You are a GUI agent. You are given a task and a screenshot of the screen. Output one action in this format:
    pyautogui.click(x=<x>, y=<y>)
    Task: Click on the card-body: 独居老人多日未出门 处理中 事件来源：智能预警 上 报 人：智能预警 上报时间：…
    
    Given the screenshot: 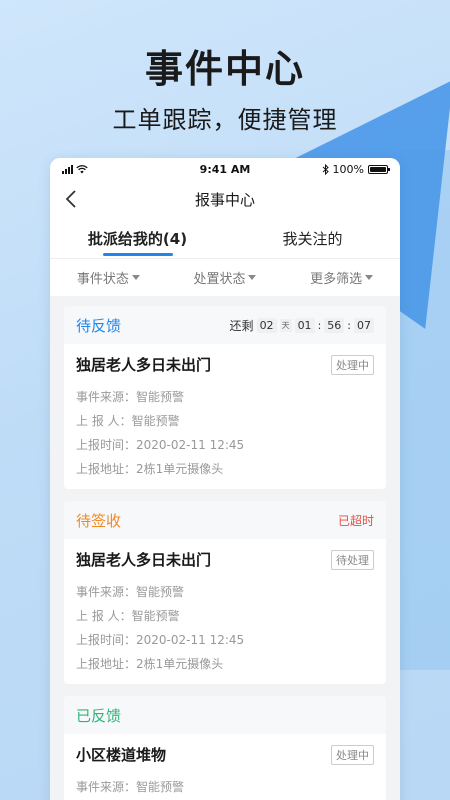 What is the action you would take?
    pyautogui.click(x=225, y=416)
    